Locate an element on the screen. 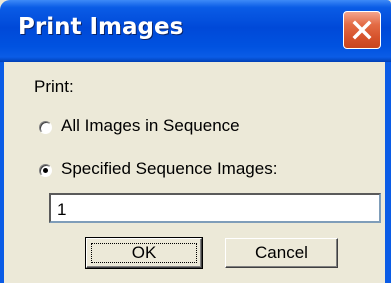 Image resolution: width=391 pixels, height=283 pixels. focus-rectangle is located at coordinates (144, 253).